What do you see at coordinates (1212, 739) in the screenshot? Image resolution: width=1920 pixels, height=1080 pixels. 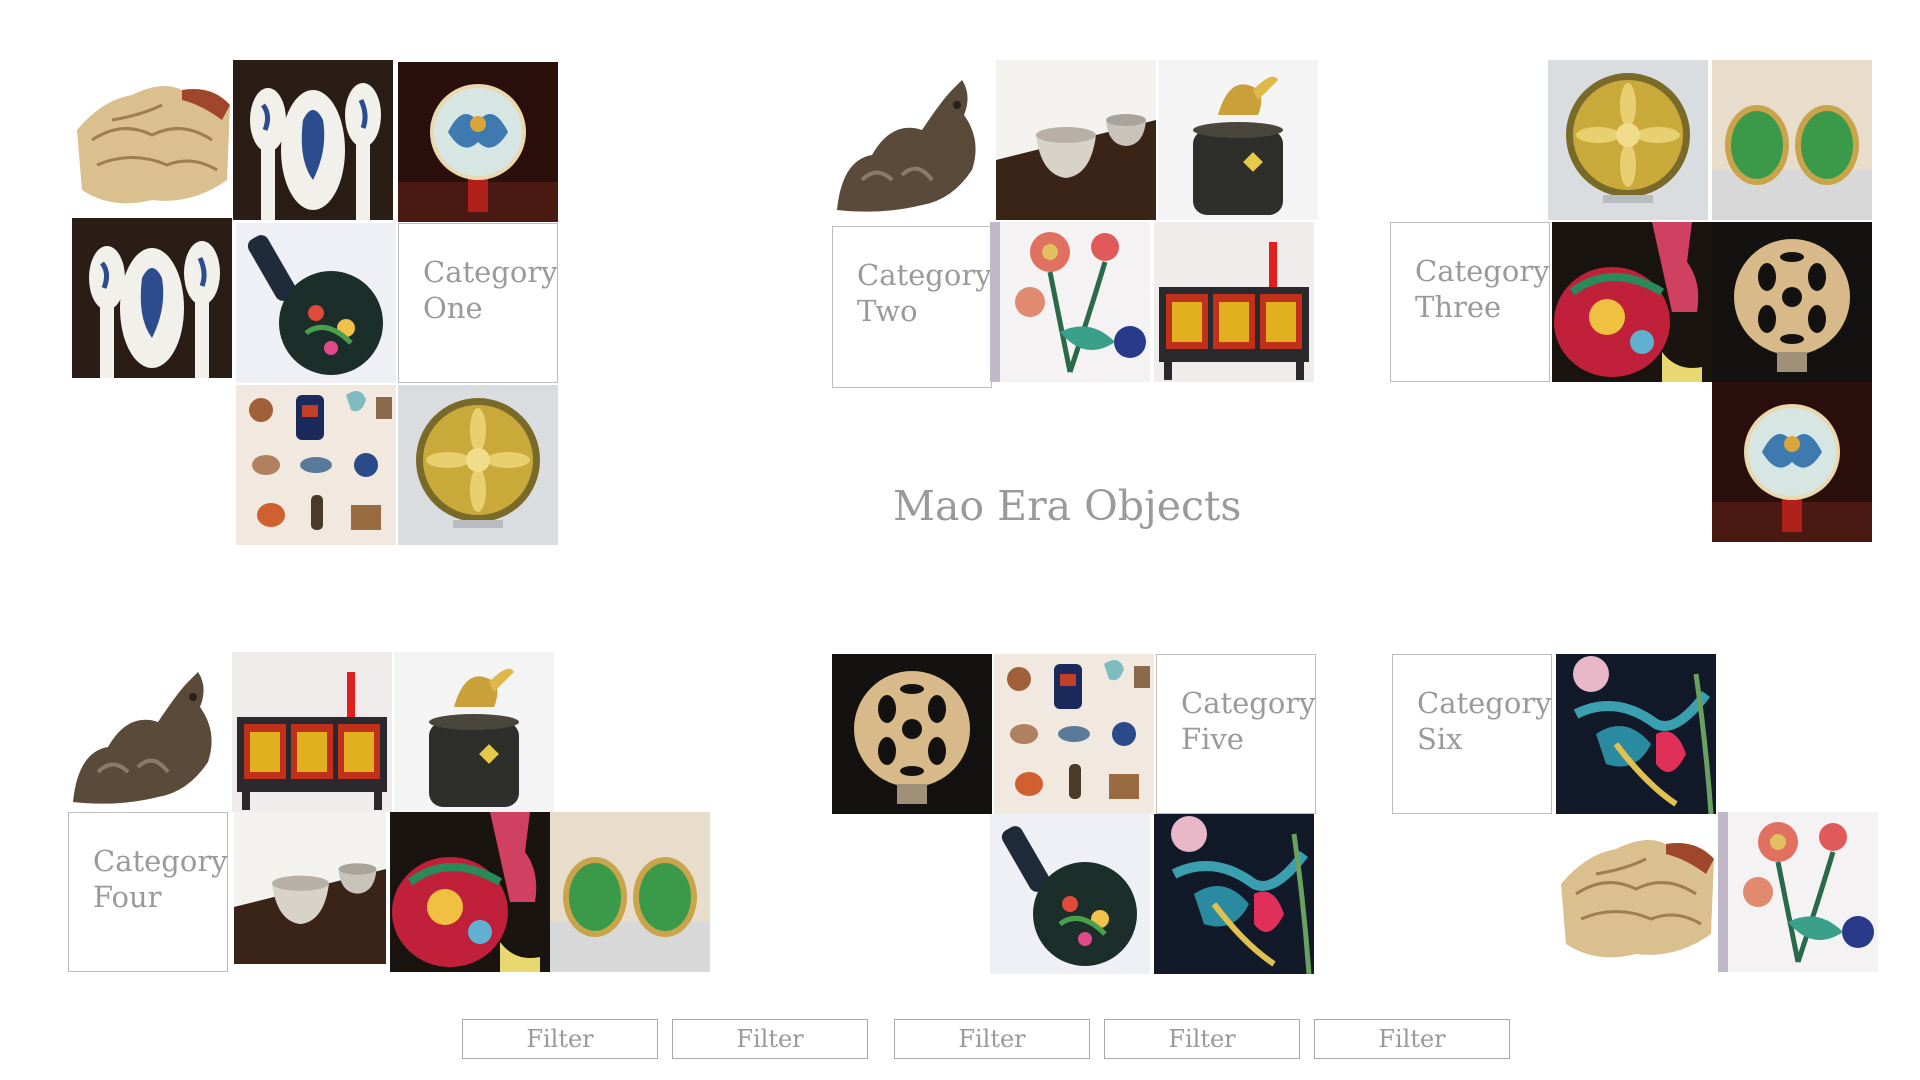 I see `category-label-line2: Five` at bounding box center [1212, 739].